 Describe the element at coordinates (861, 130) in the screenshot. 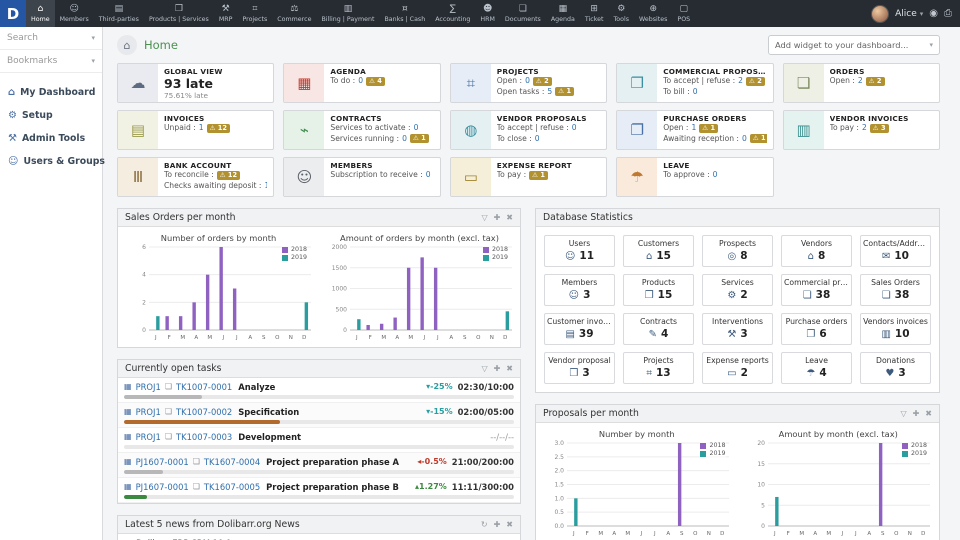

I see `kpi-vendor-invoices: ▥ VENDOR INVOICES To pay :2 ⚠ 3` at that location.